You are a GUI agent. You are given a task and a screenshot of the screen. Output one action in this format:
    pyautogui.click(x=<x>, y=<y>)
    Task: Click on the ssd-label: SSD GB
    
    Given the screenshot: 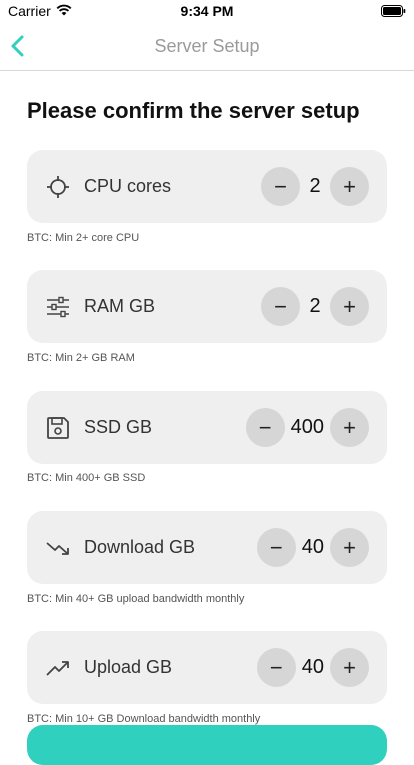 What is the action you would take?
    pyautogui.click(x=118, y=427)
    